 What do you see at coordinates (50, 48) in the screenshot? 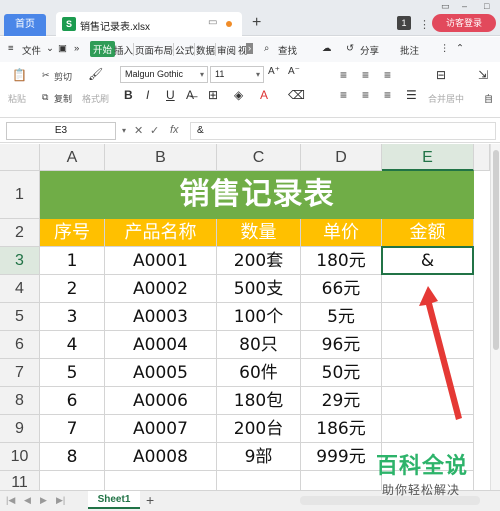
I see `chevron-down-icon: ⌄` at bounding box center [50, 48].